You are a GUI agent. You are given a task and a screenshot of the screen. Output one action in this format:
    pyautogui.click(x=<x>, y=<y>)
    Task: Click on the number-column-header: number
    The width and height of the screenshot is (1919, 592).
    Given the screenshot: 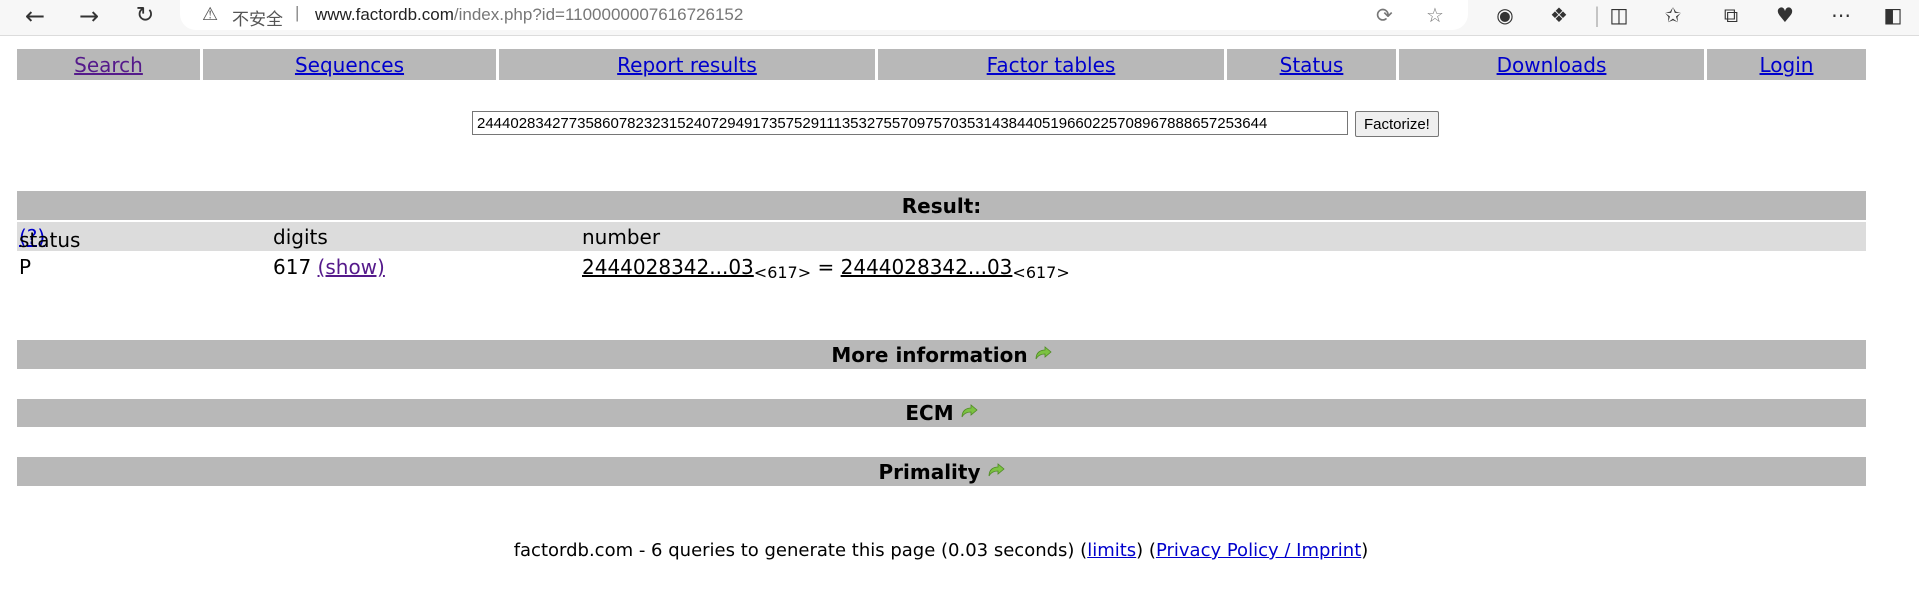 What is the action you would take?
    pyautogui.click(x=621, y=237)
    